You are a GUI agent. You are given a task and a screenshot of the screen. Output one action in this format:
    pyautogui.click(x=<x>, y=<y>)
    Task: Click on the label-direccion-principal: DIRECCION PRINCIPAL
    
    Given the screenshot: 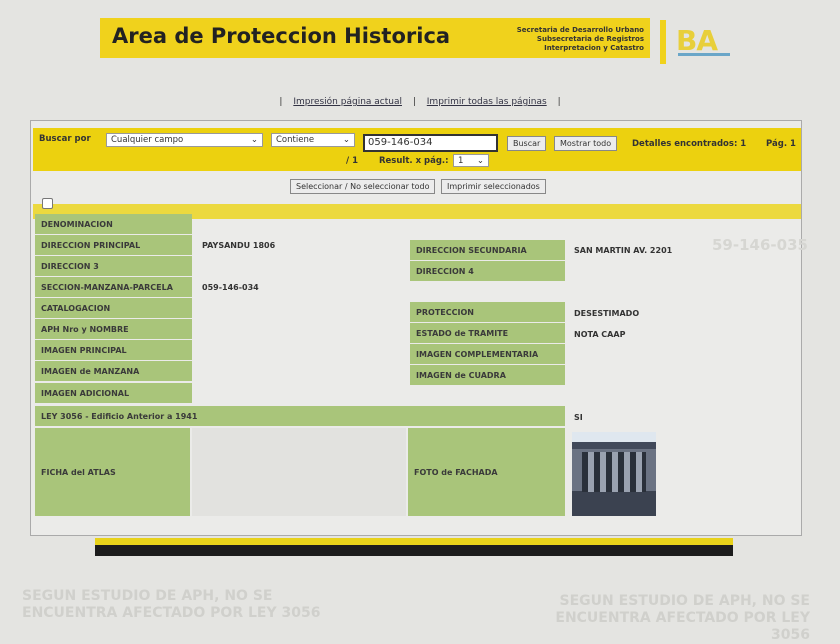 What is the action you would take?
    pyautogui.click(x=113, y=245)
    